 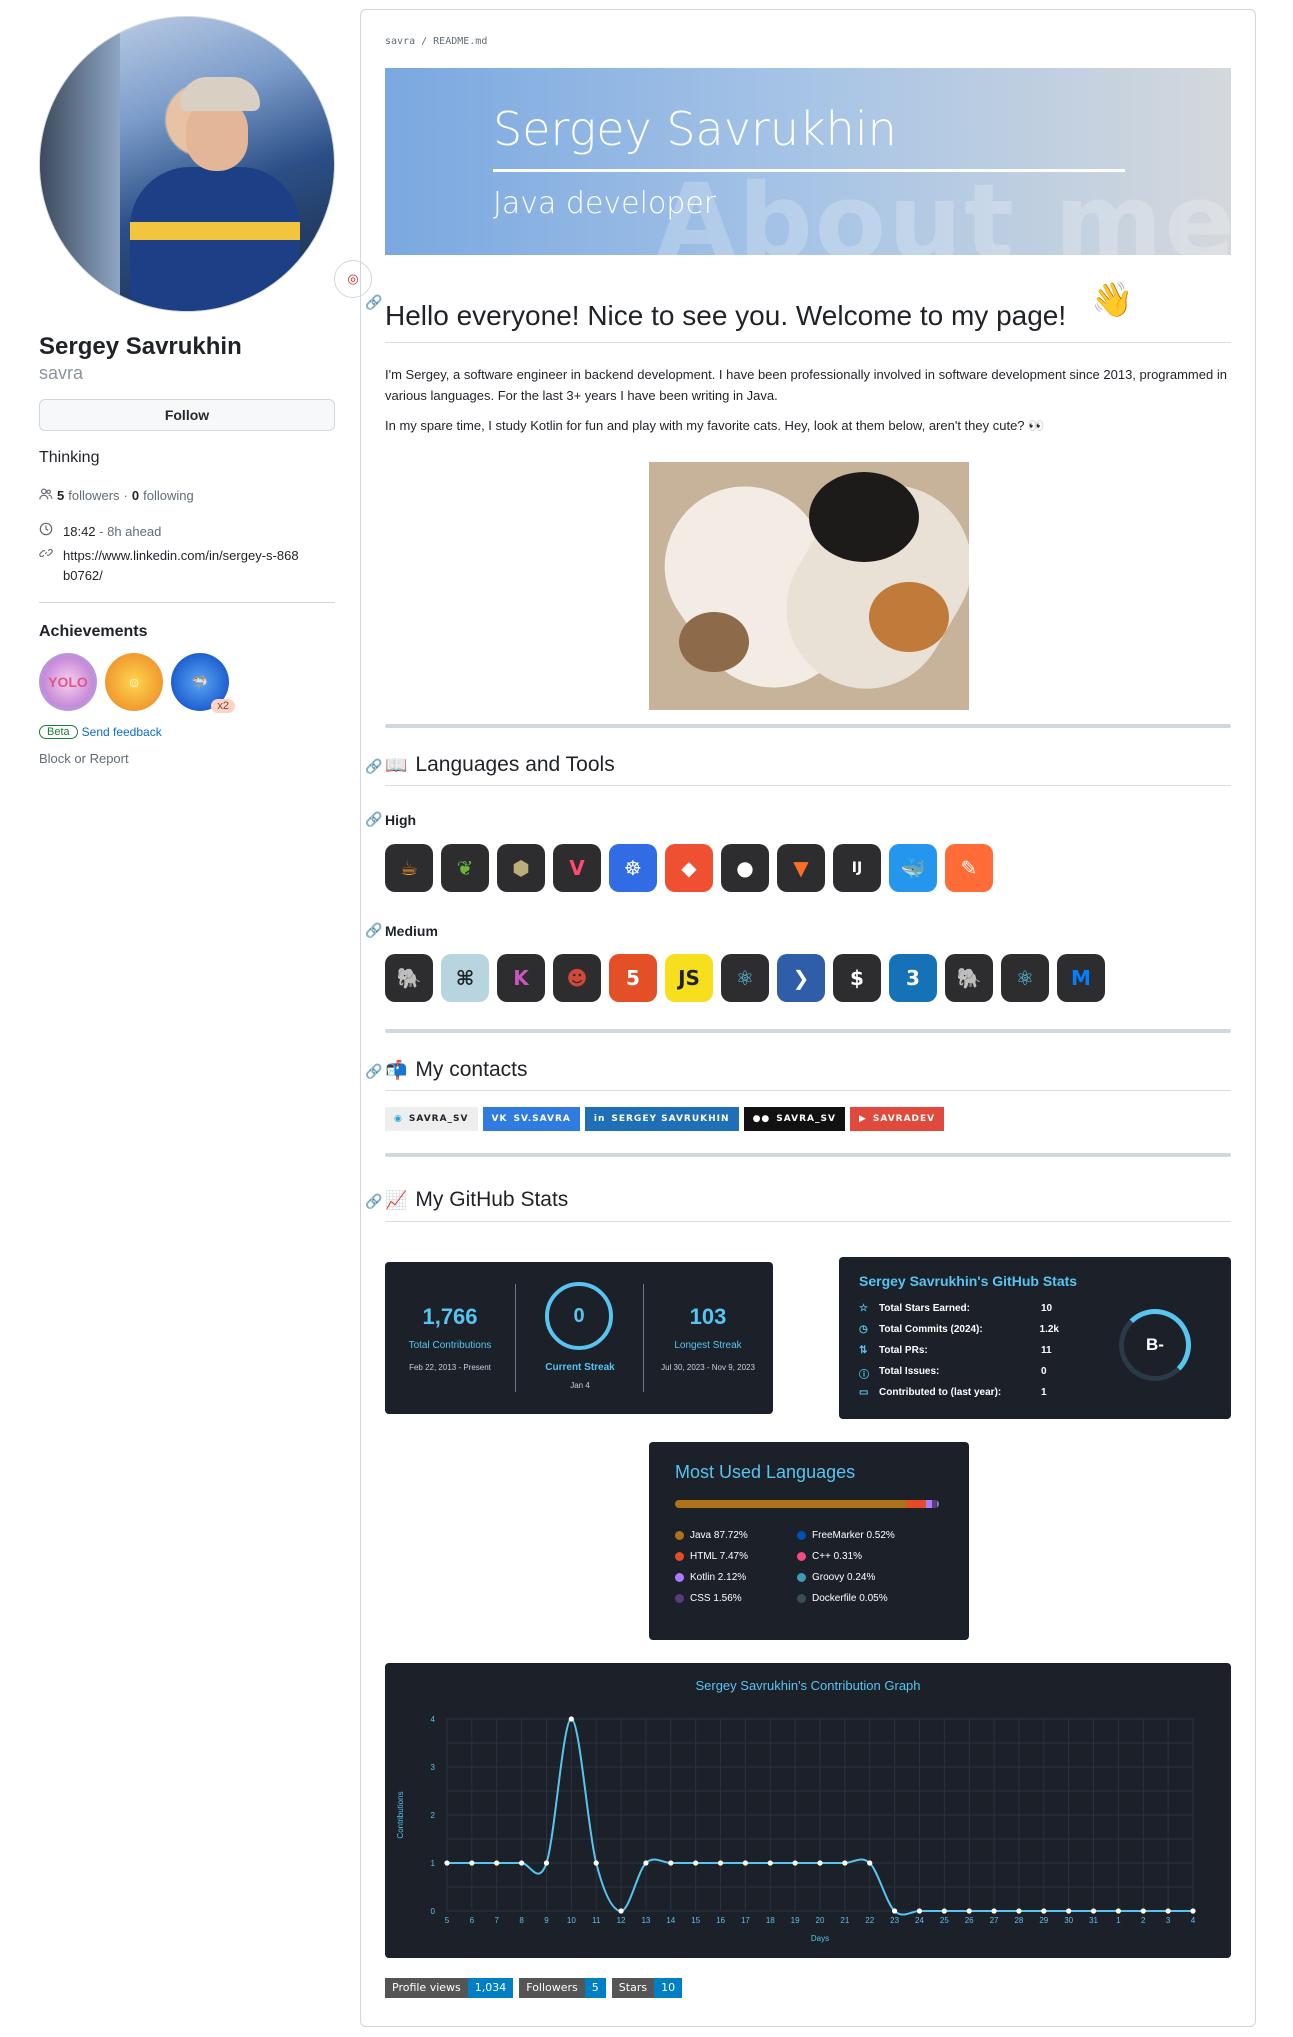 What do you see at coordinates (1018, 1920) in the screenshot?
I see `x-tick-label: 28` at bounding box center [1018, 1920].